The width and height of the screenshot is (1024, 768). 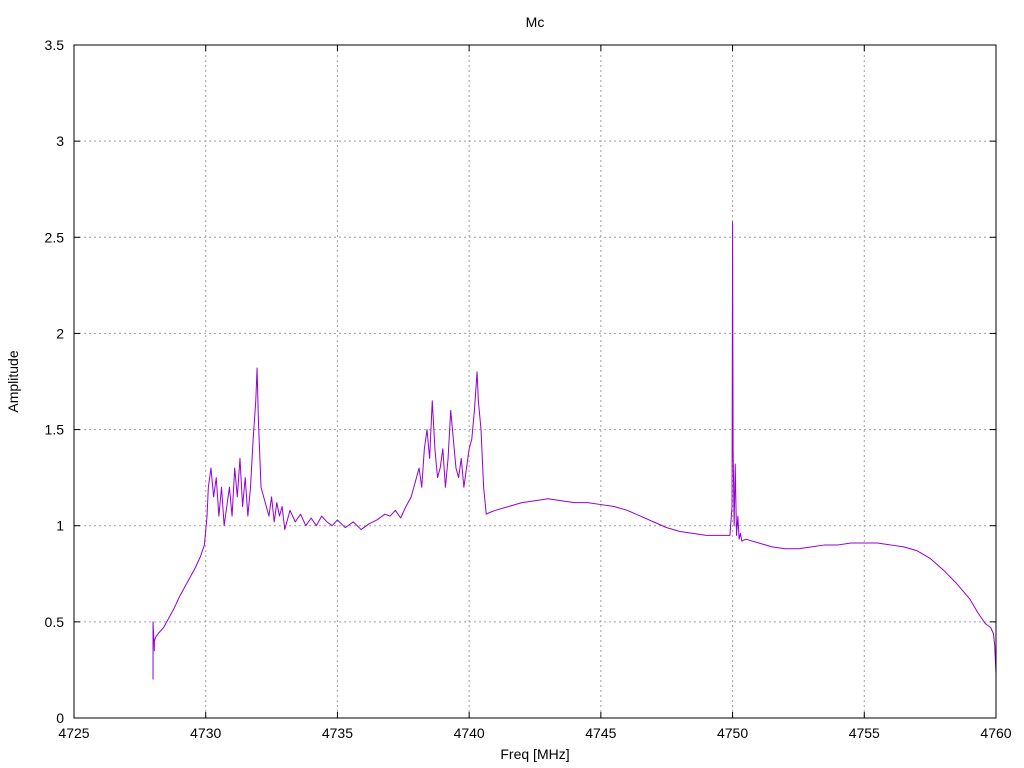 What do you see at coordinates (995, 733) in the screenshot?
I see `x-tick-label: 4760` at bounding box center [995, 733].